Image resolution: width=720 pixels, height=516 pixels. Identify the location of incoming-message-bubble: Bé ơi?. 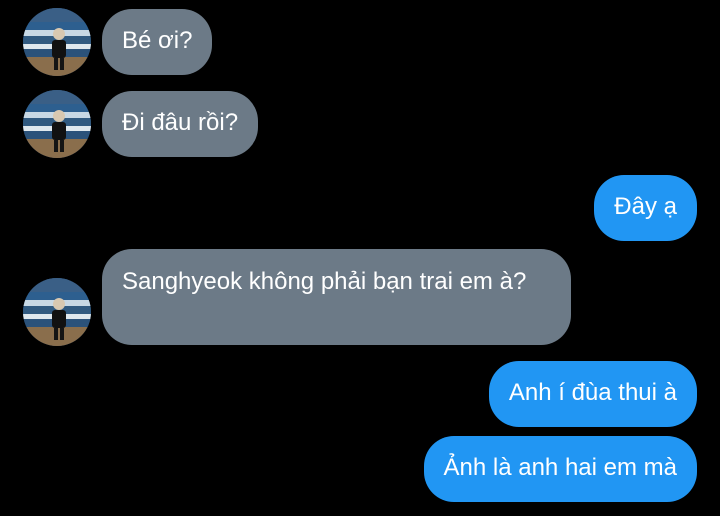
(157, 42).